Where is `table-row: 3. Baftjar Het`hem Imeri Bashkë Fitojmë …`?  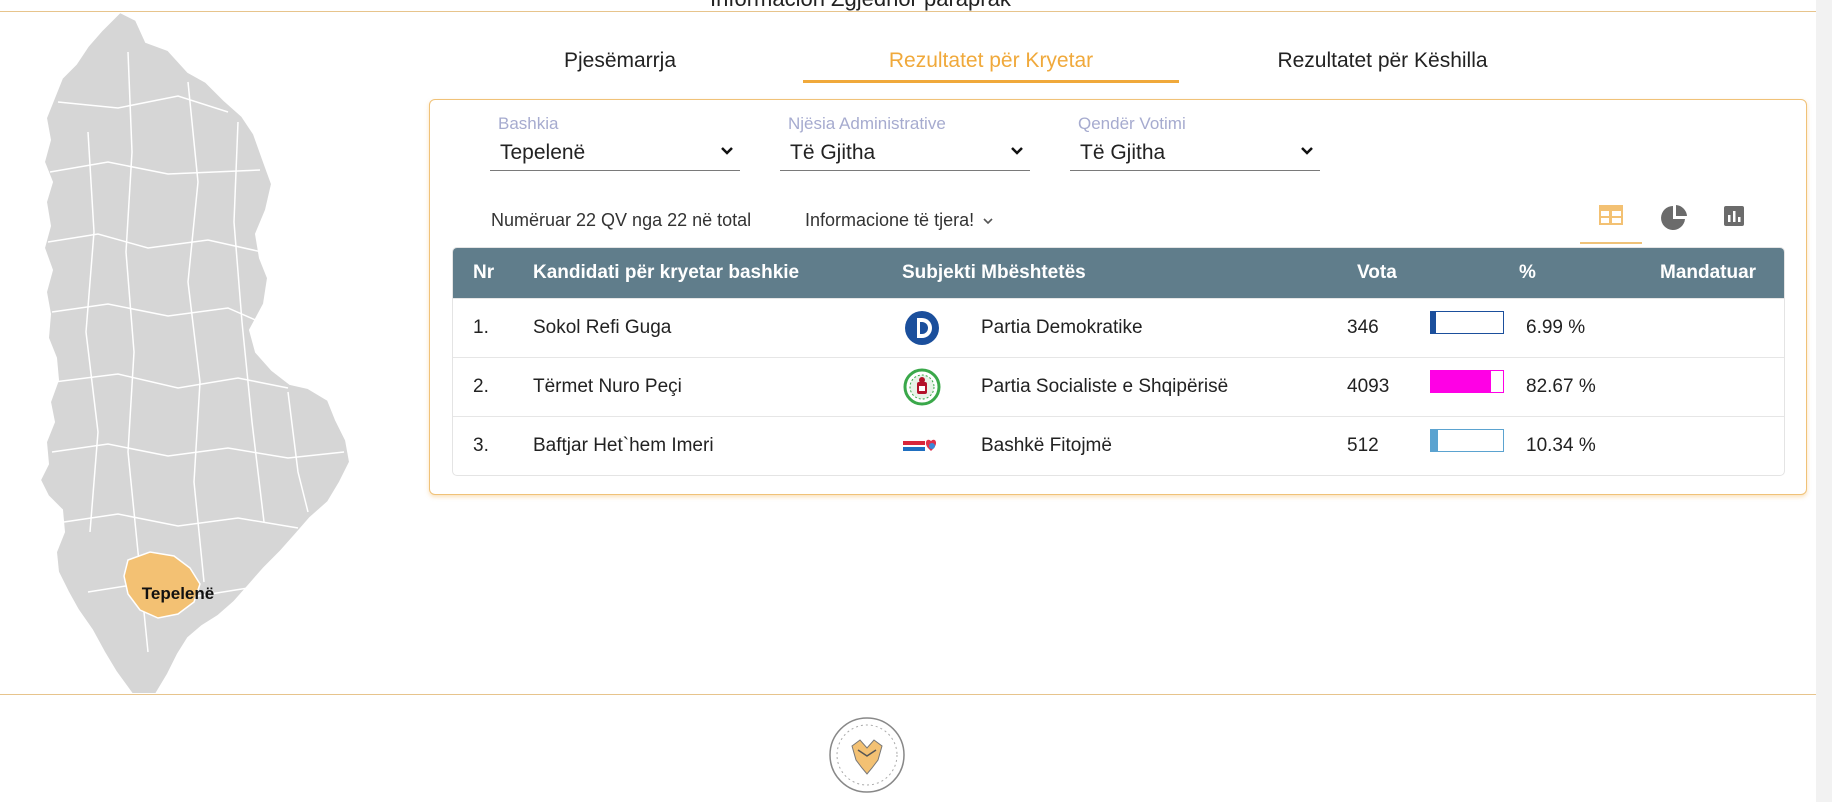 table-row: 3. Baftjar Het`hem Imeri Bashkë Fitojmë … is located at coordinates (1118, 445).